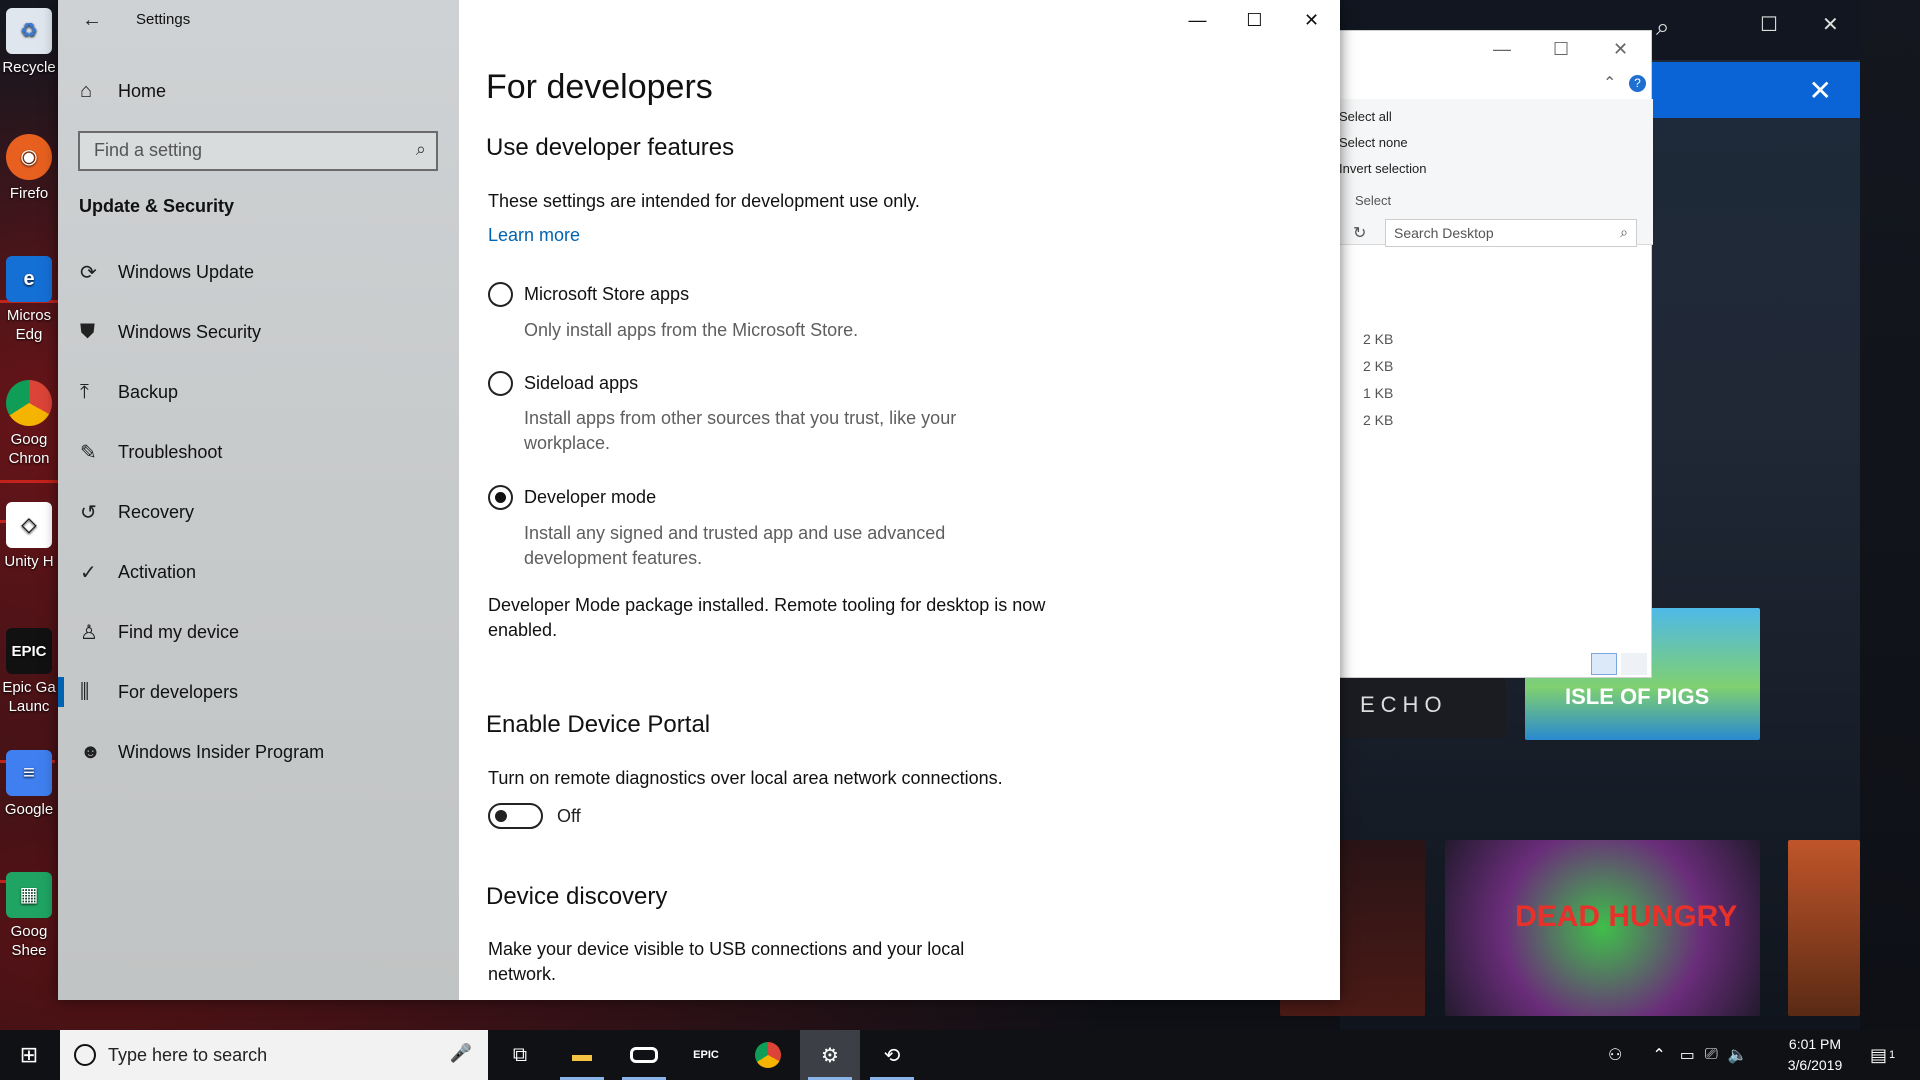  I want to click on radio-microsoft-store-apps: Microsoft Store apps, so click(588, 294).